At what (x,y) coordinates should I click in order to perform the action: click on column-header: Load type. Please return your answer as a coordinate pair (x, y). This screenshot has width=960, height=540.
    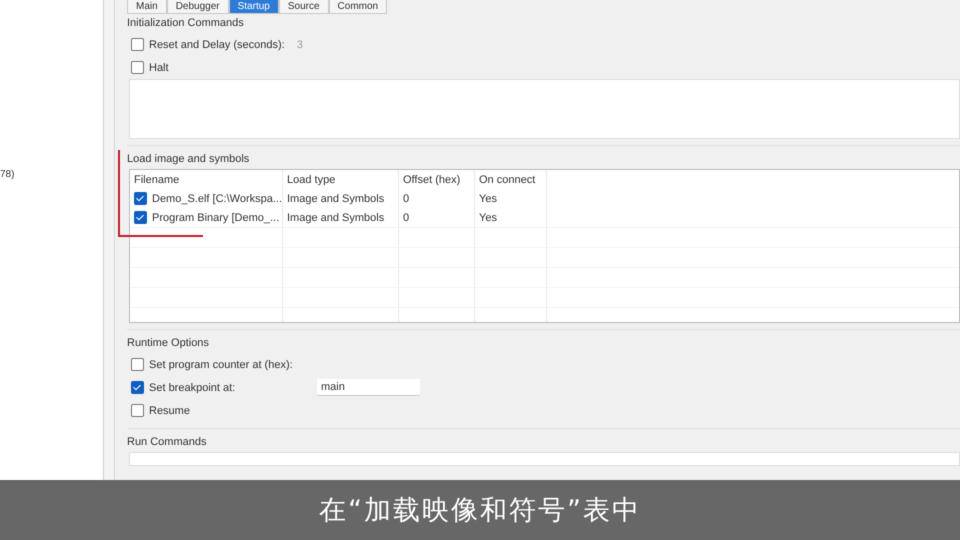
    Looking at the image, I should click on (341, 179).